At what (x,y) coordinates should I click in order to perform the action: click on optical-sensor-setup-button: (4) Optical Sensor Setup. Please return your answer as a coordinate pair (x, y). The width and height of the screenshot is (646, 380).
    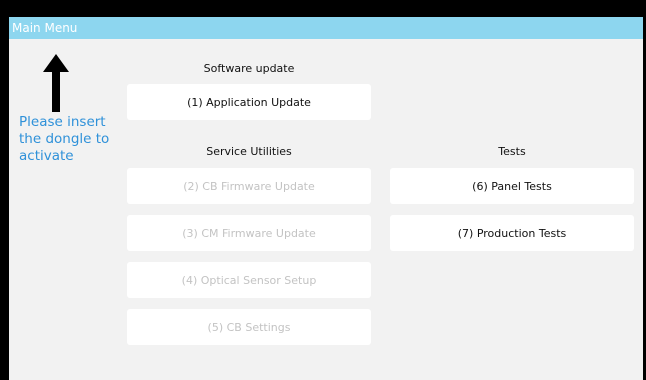
    Looking at the image, I should click on (249, 280).